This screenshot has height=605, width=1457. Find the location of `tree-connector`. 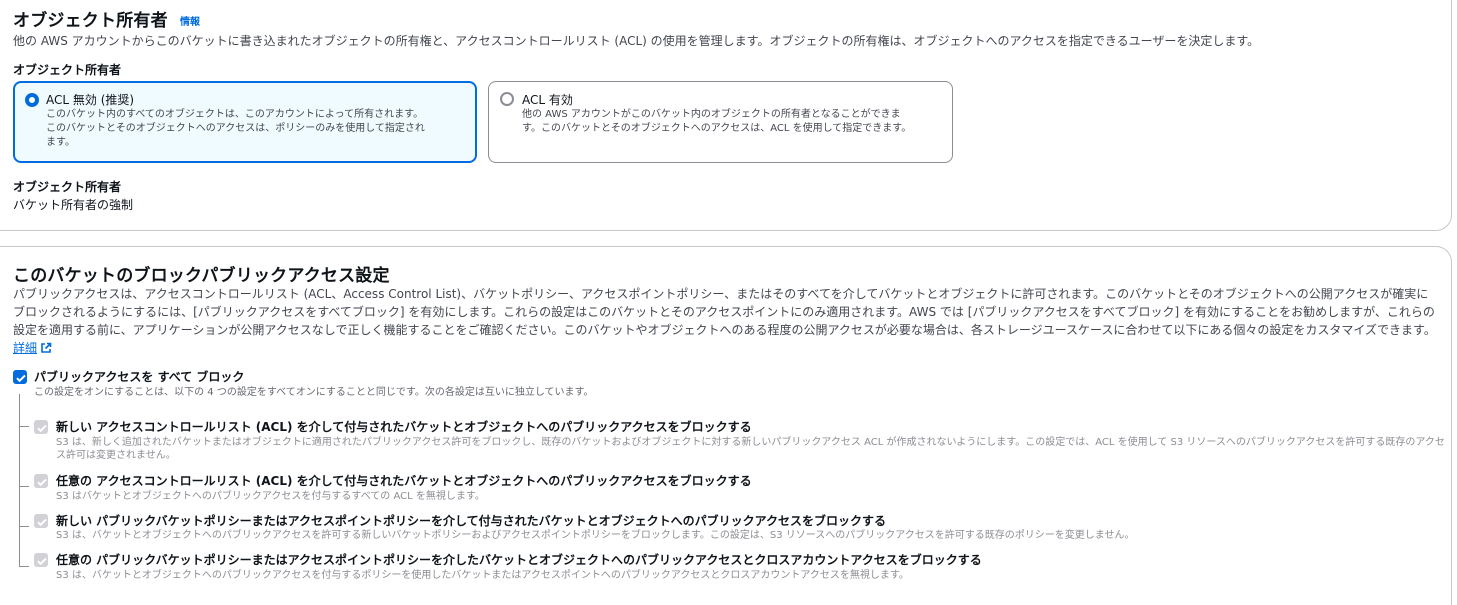

tree-connector is located at coordinates (19, 480).